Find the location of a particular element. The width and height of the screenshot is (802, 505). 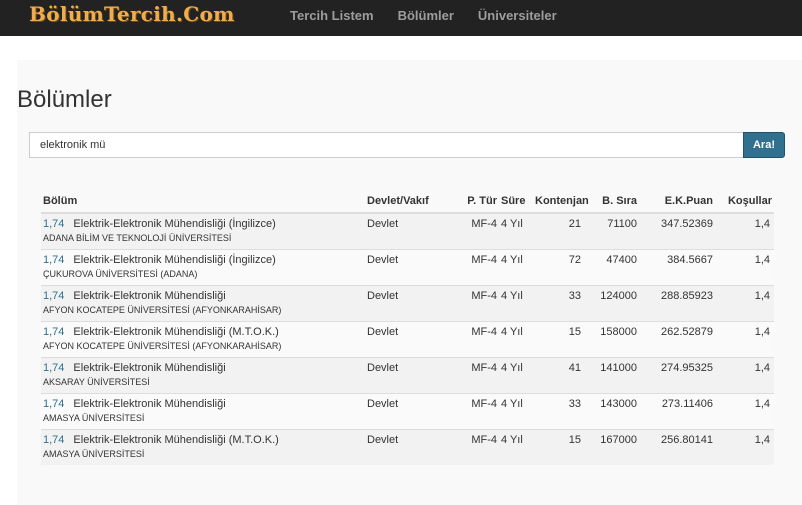

col-kontenjan: Kontenjan is located at coordinates (564, 202).